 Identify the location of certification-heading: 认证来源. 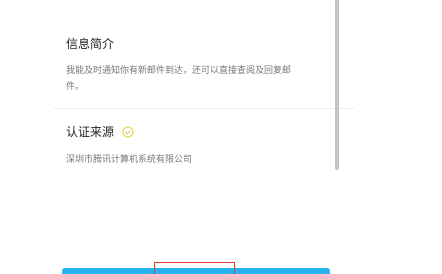
(198, 132).